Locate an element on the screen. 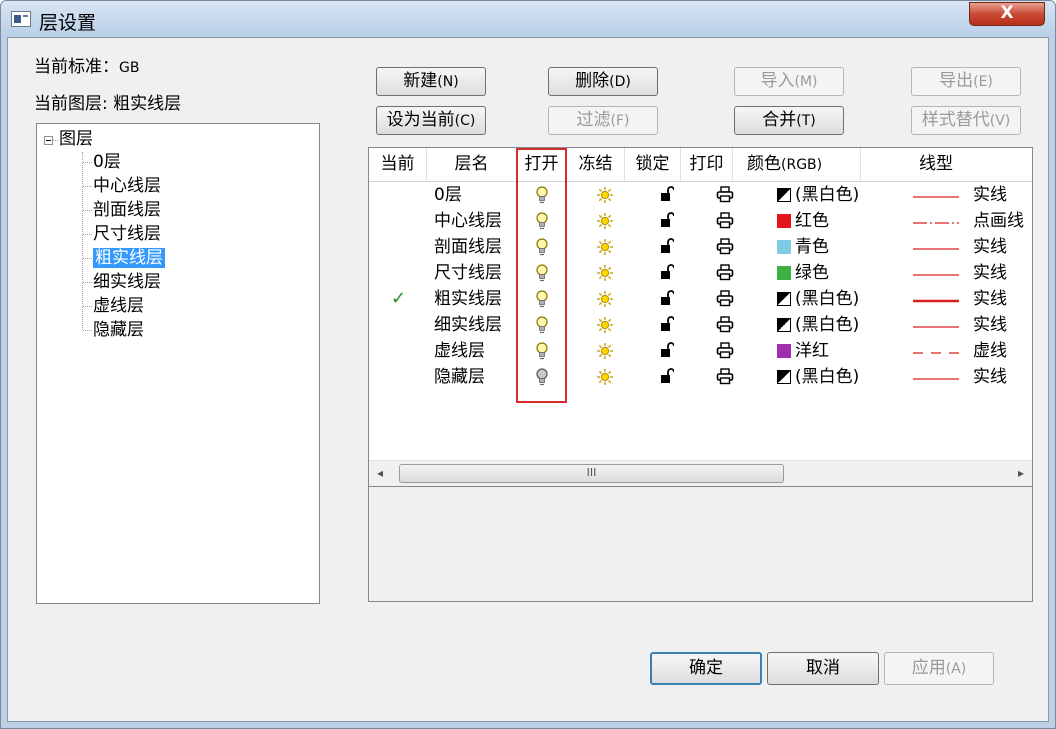 The width and height of the screenshot is (1056, 729). style-replace-button: 样式替代(V) is located at coordinates (966, 120).